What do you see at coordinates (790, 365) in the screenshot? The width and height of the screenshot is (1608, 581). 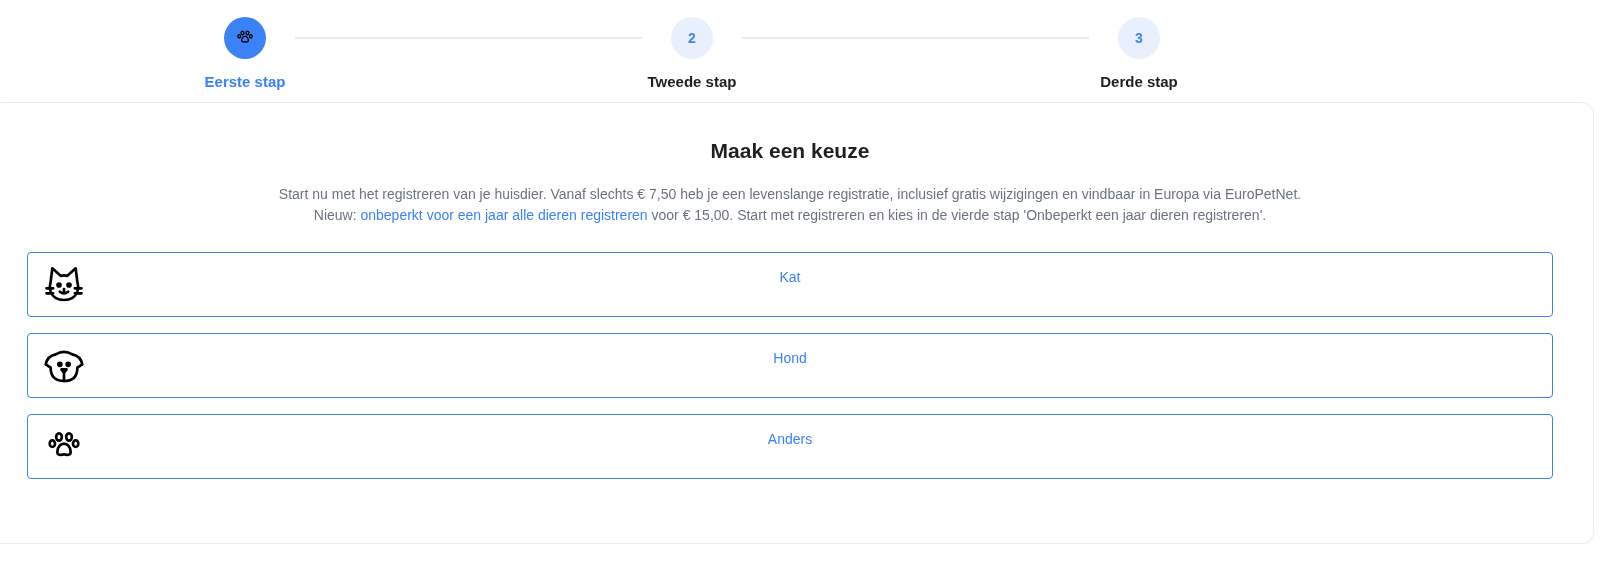 I see `animal-option: Hond` at bounding box center [790, 365].